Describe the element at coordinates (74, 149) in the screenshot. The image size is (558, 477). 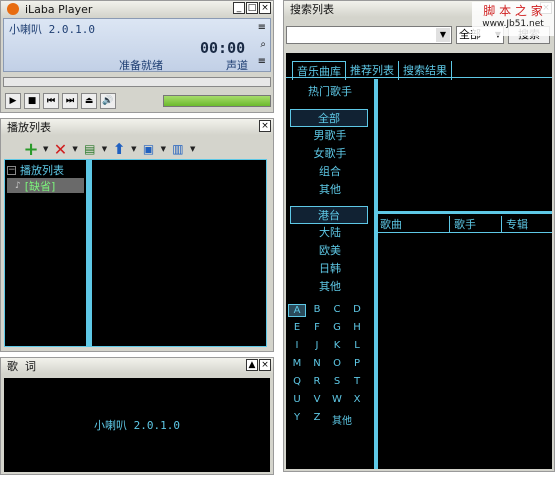
I see `delete-dropdown-icon: ▼` at that location.